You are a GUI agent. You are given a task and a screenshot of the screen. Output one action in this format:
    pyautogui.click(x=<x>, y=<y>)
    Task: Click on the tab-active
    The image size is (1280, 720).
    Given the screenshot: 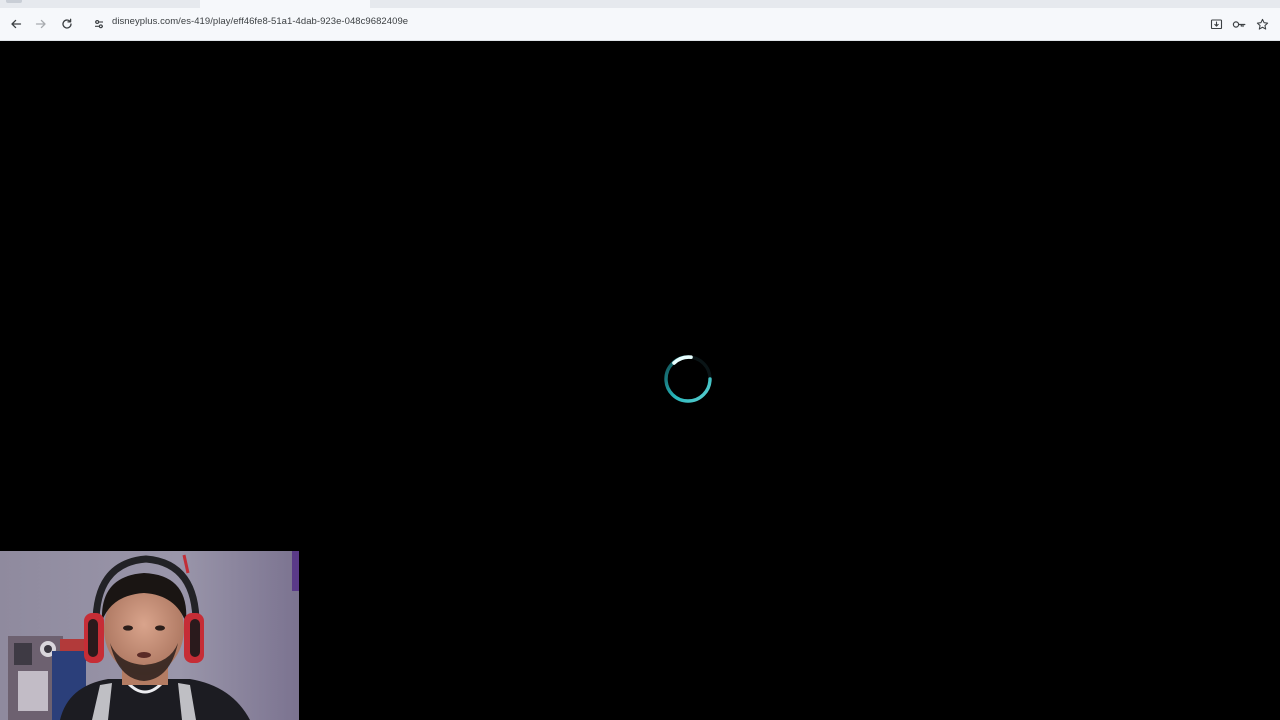 What is the action you would take?
    pyautogui.click(x=285, y=4)
    